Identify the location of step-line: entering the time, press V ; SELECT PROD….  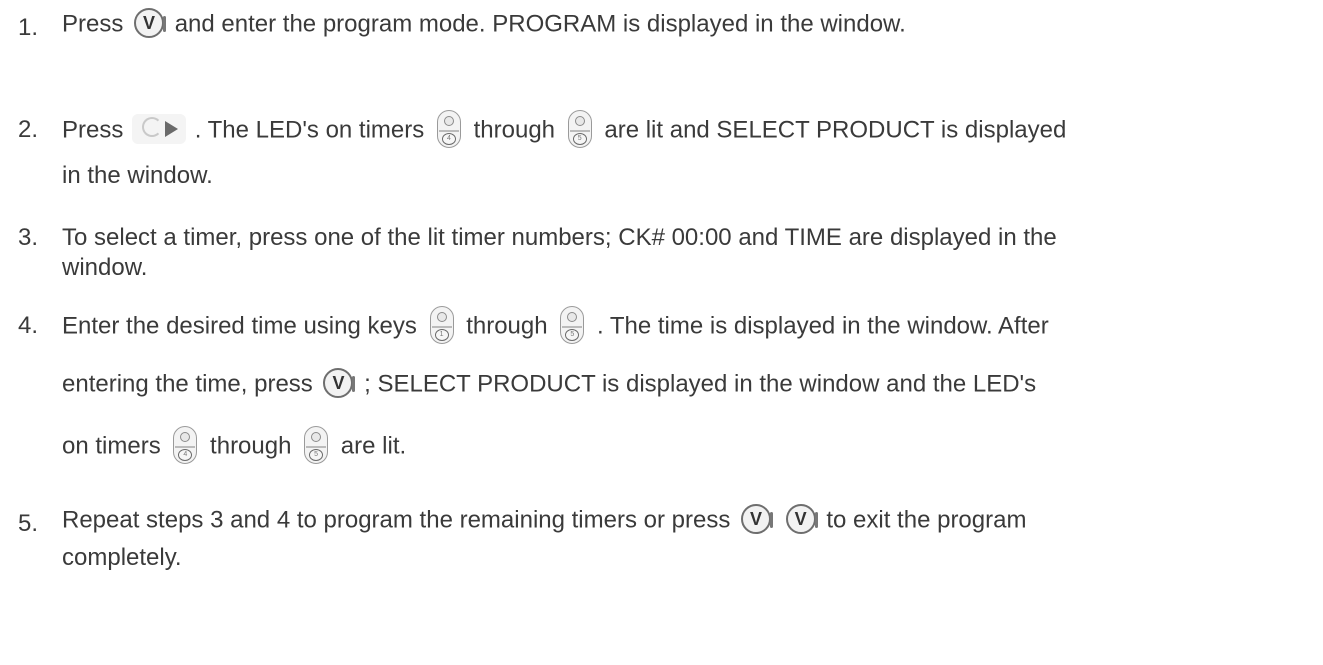
(549, 384).